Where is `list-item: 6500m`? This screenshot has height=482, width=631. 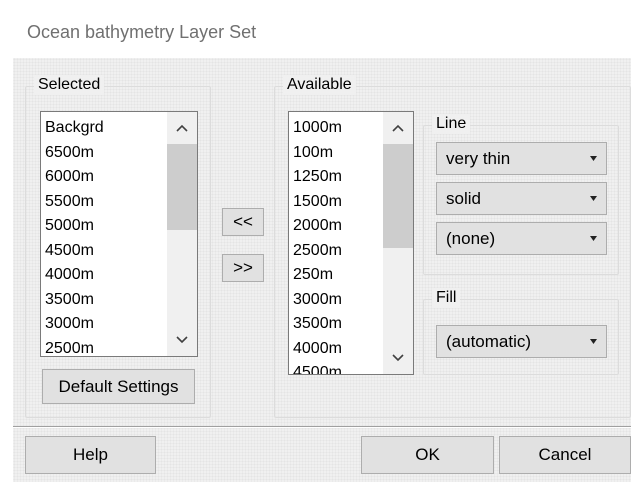 list-item: 6500m is located at coordinates (74, 153).